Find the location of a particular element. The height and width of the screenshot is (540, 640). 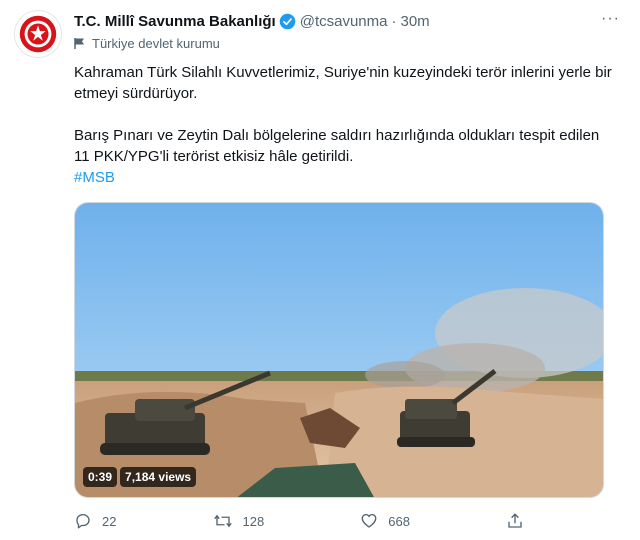

avatar is located at coordinates (38, 34).